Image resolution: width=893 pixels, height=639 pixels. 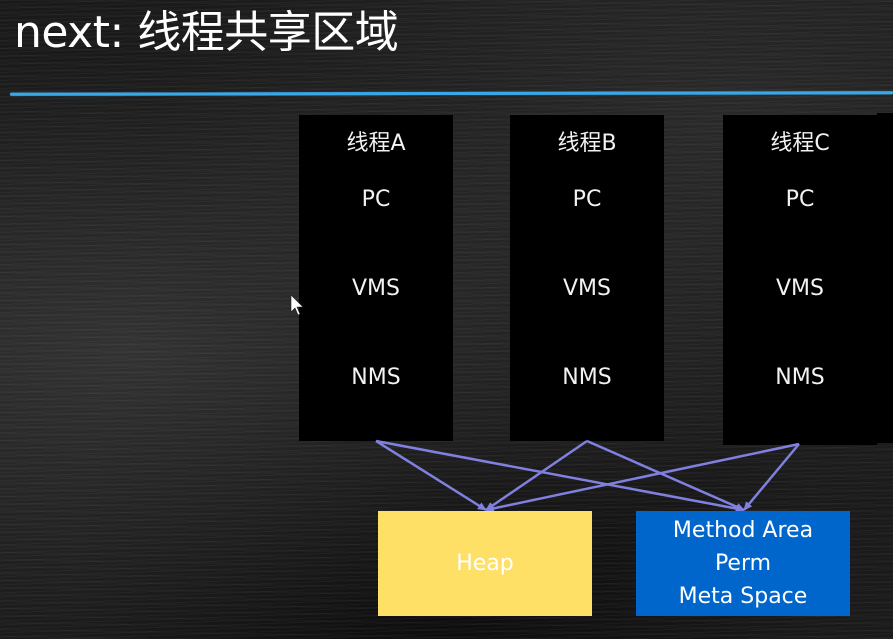 I want to click on heap-label: Heap, so click(x=485, y=563).